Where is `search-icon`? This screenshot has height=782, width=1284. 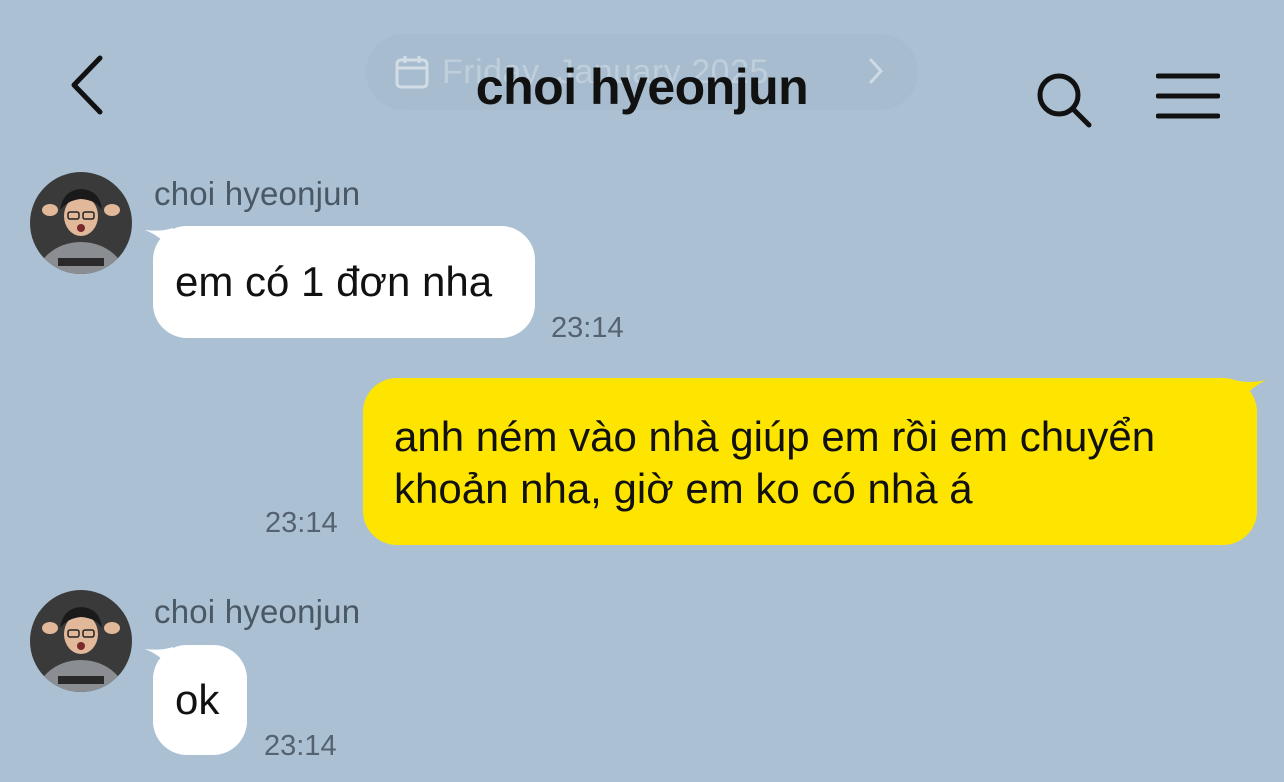 search-icon is located at coordinates (1064, 100).